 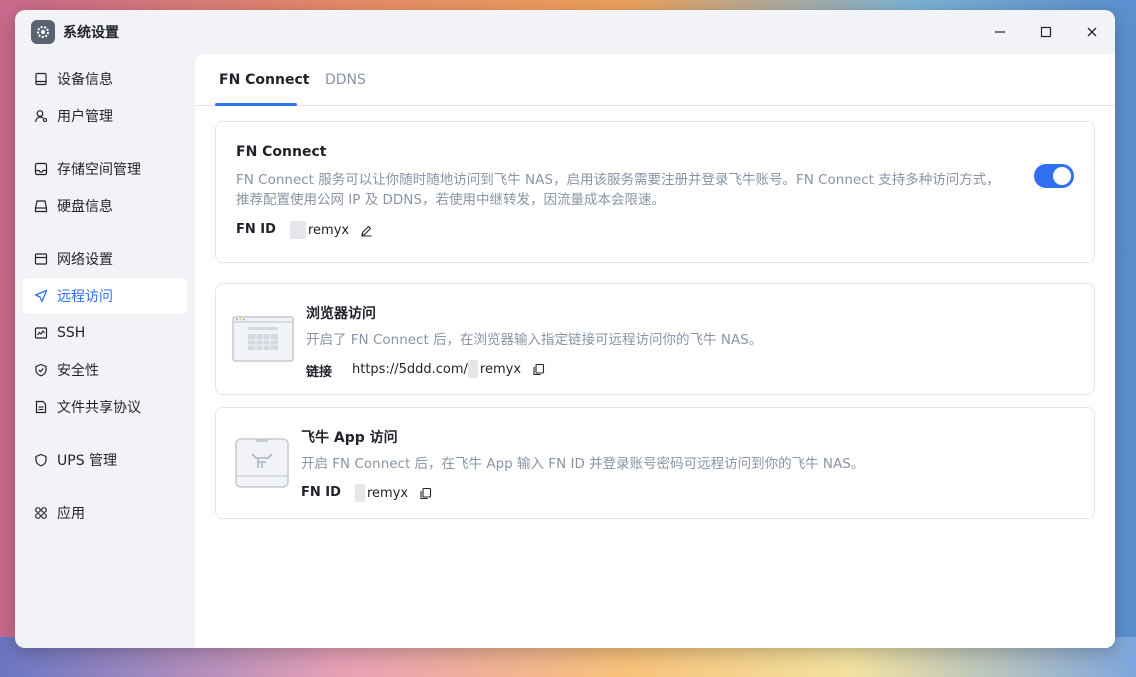 What do you see at coordinates (262, 465) in the screenshot?
I see `app-illustration-icon` at bounding box center [262, 465].